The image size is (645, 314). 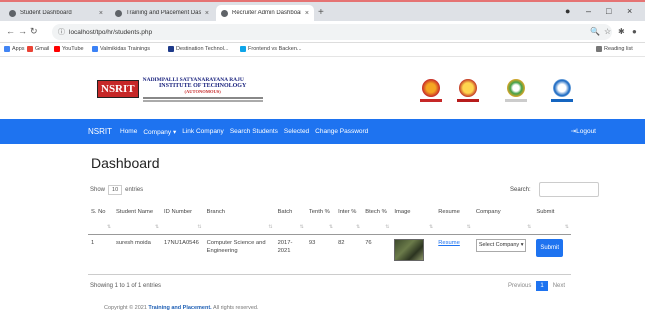 I want to click on footer-link: Training and Placement., so click(x=179, y=308).